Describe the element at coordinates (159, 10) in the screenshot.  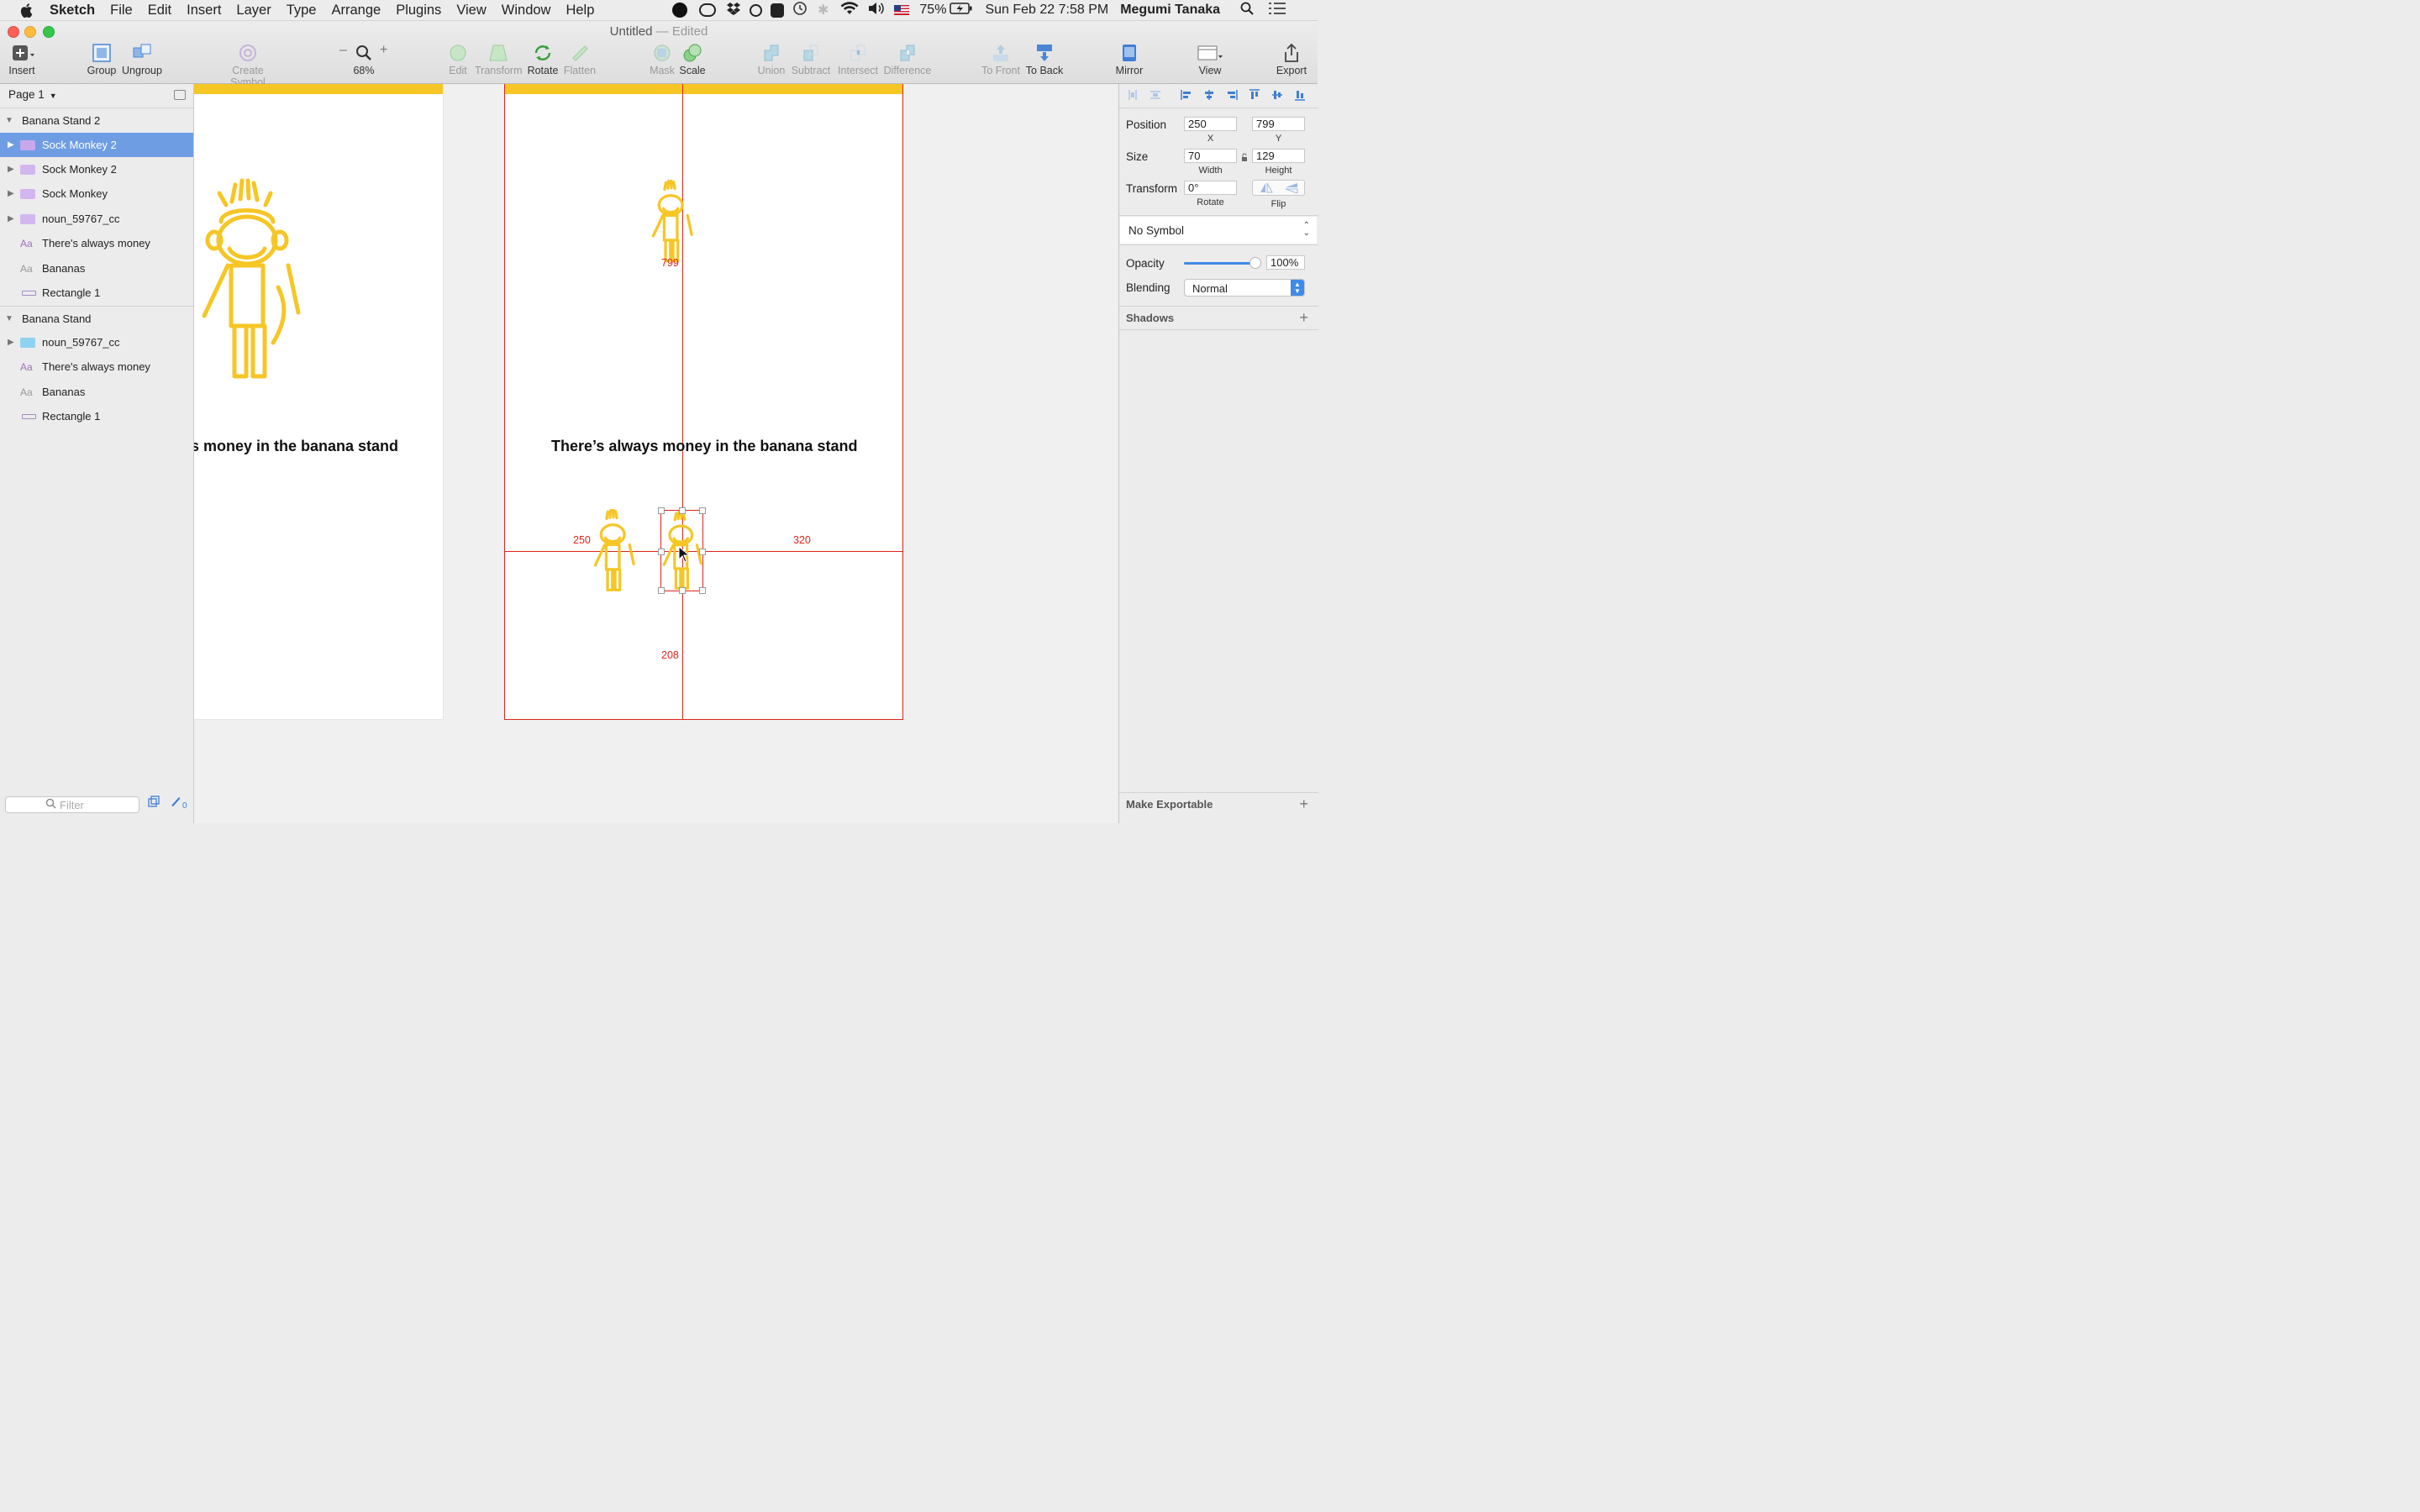
I see `menu-edit: Edit` at that location.